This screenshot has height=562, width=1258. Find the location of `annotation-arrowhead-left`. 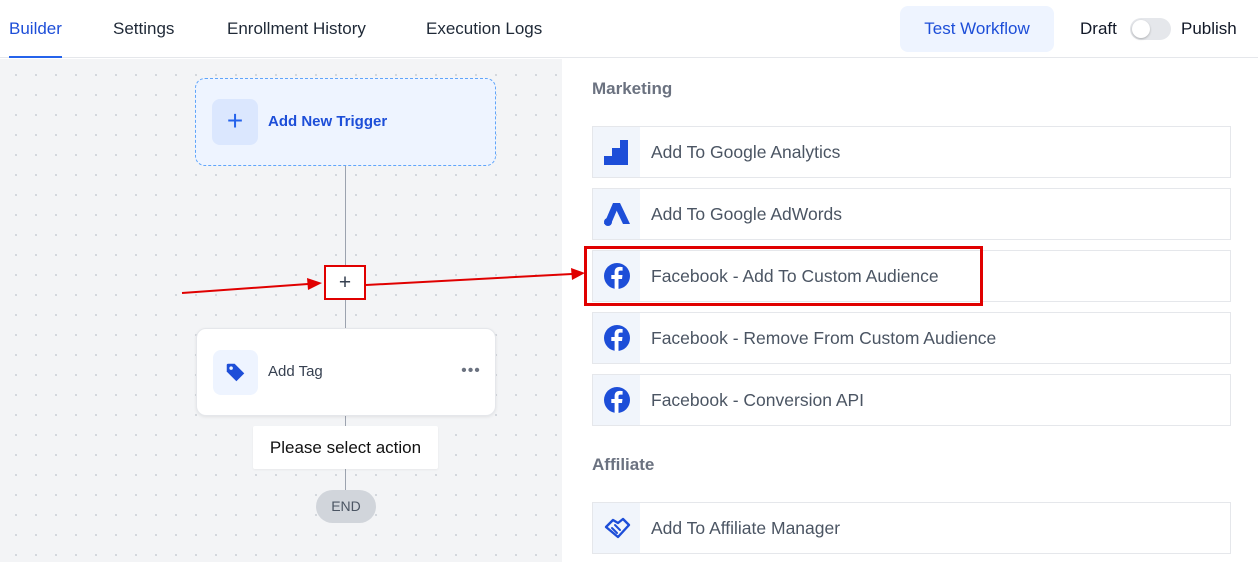

annotation-arrowhead-left is located at coordinates (314, 284).